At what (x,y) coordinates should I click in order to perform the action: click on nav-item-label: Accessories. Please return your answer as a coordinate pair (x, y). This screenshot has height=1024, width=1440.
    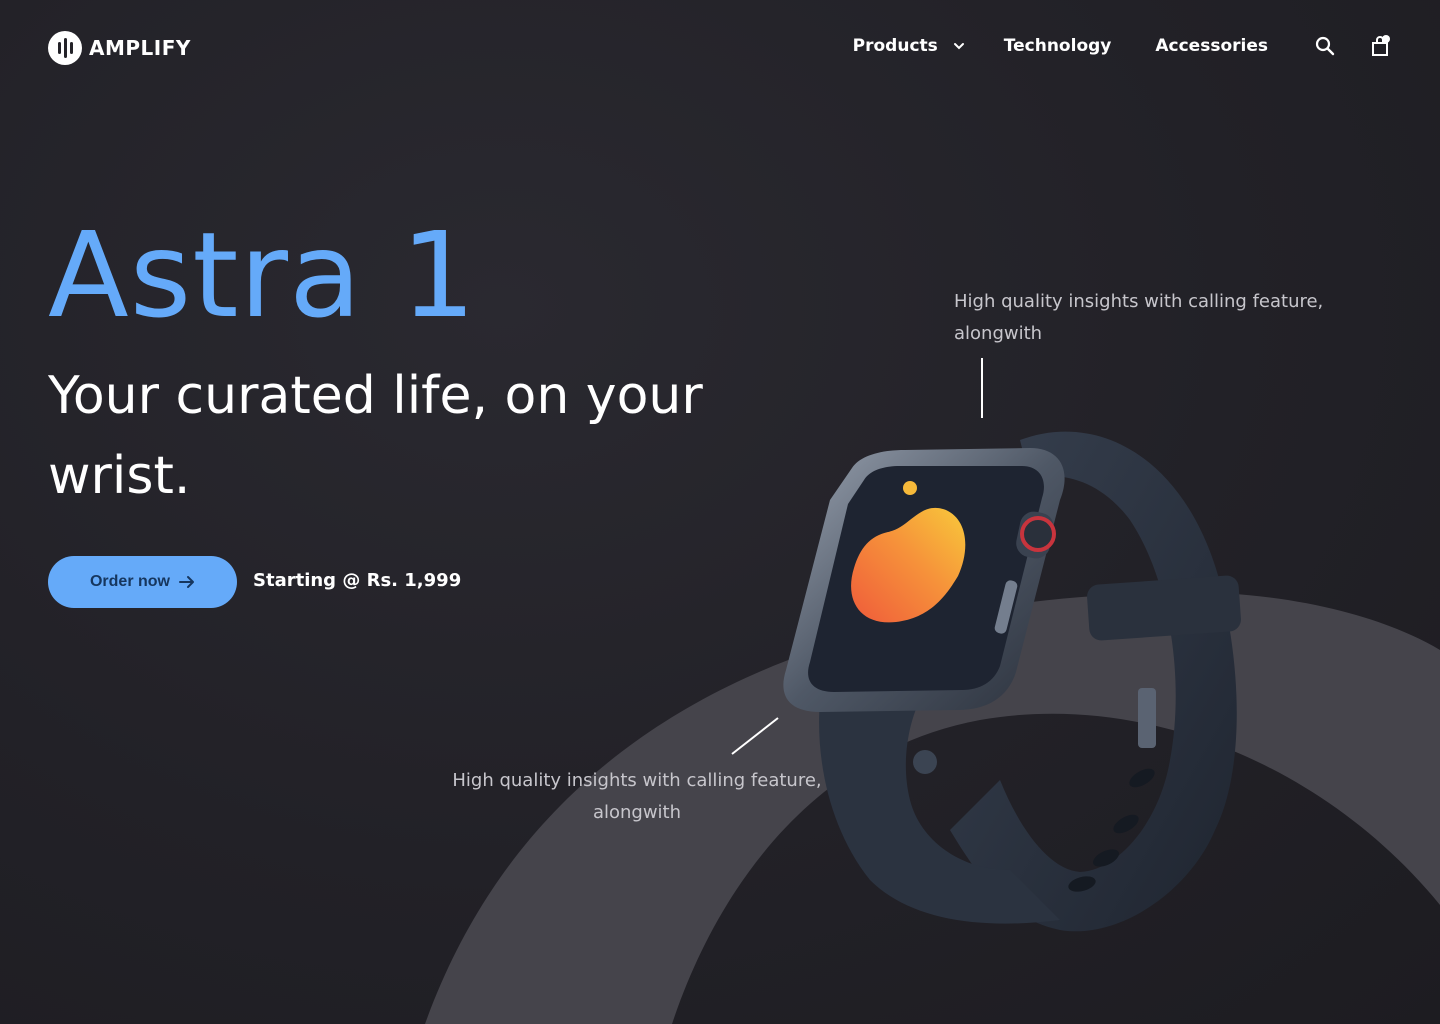
    Looking at the image, I should click on (1211, 46).